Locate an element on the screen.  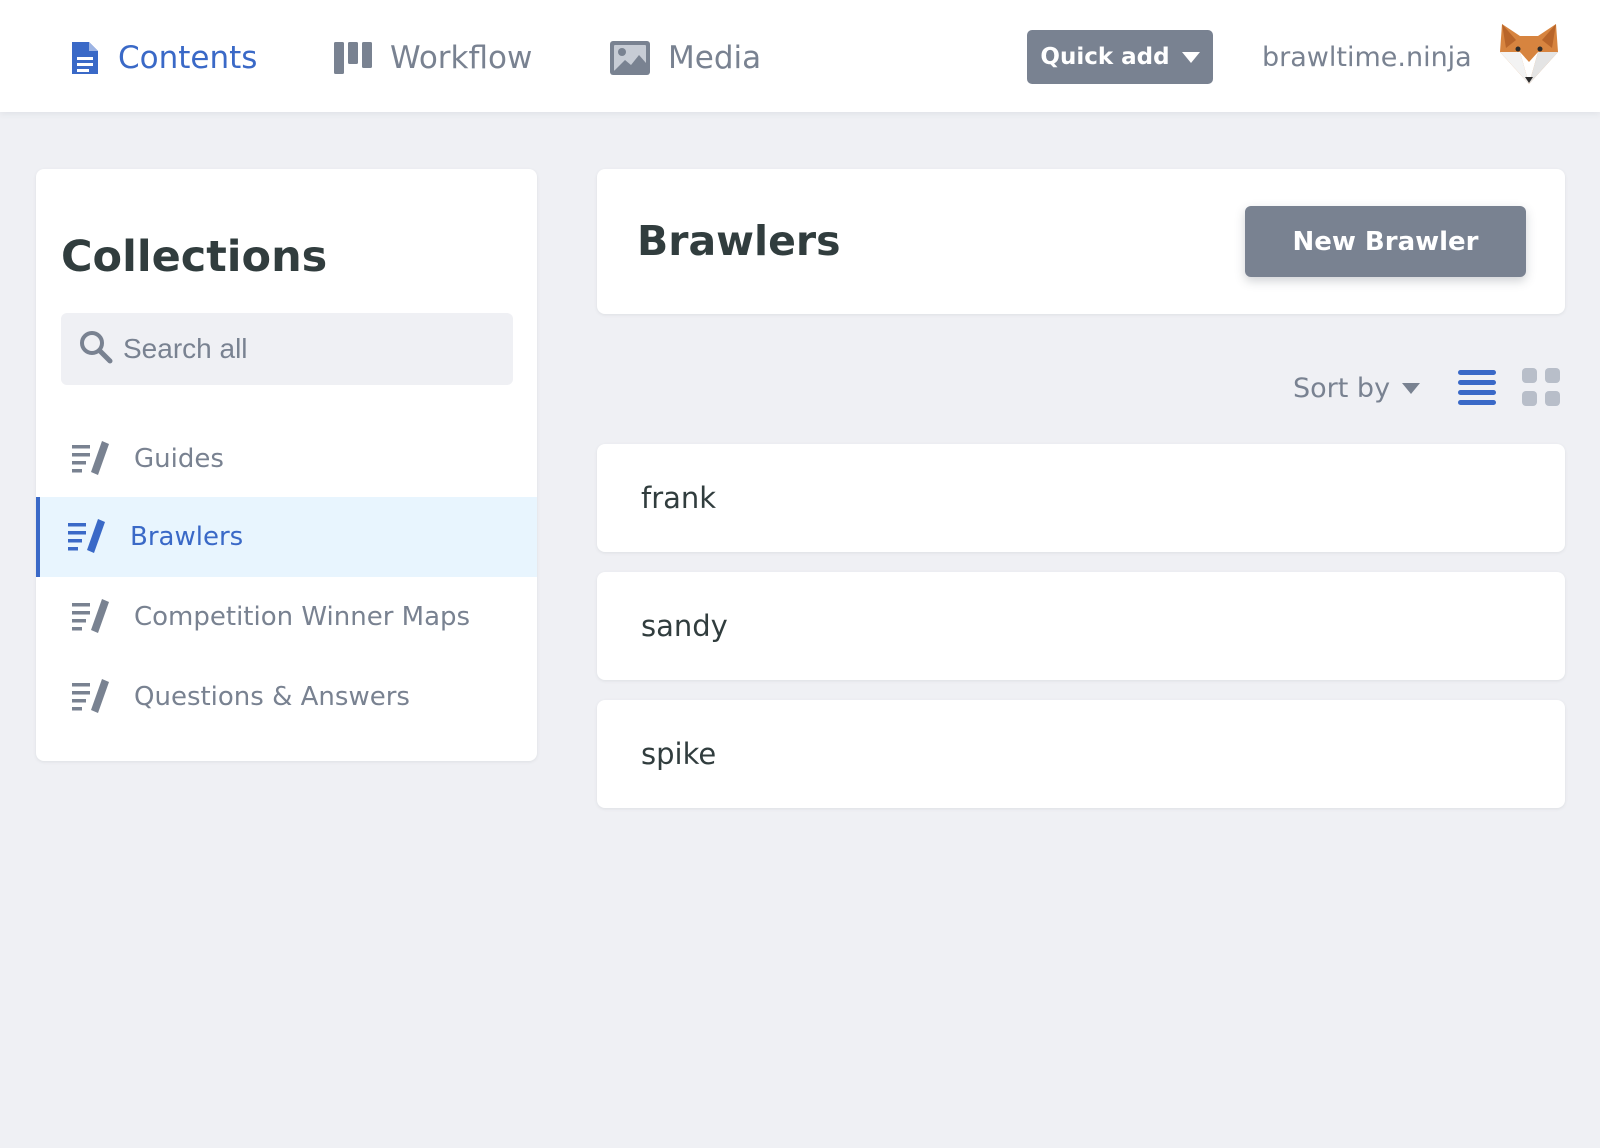
list-item: sandy is located at coordinates (1081, 626).